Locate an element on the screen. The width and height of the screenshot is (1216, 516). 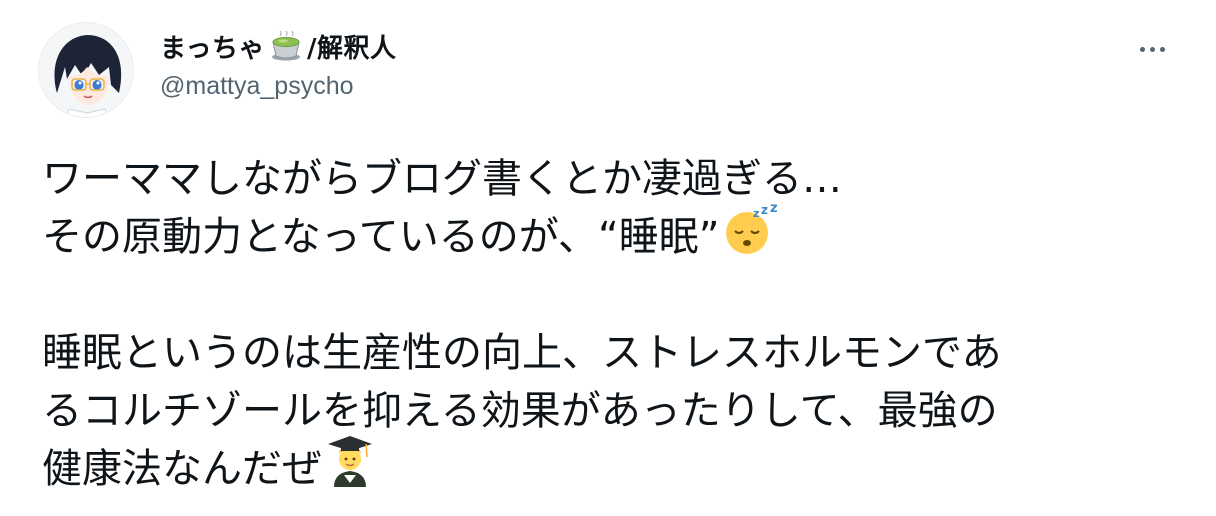
tweet-text-line: るコルチゾールを抑える効果があったりして、最強の is located at coordinates (612, 411).